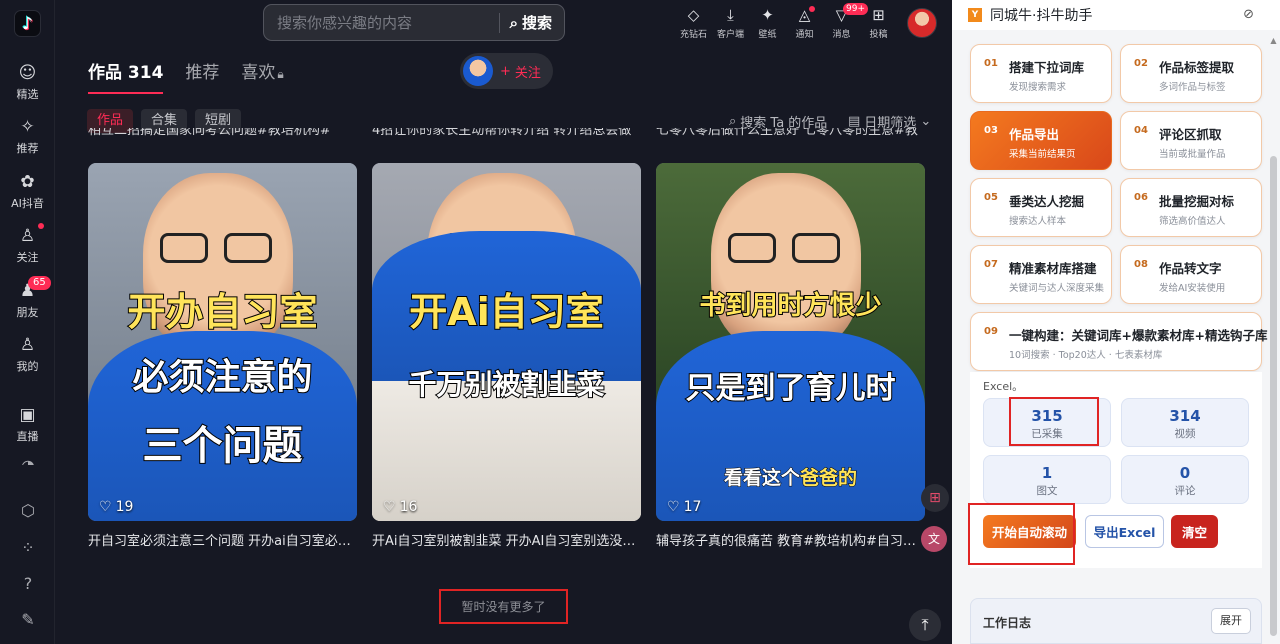  Describe the element at coordinates (1185, 422) in the screenshot. I see `stat-videos: 314 视频` at that location.